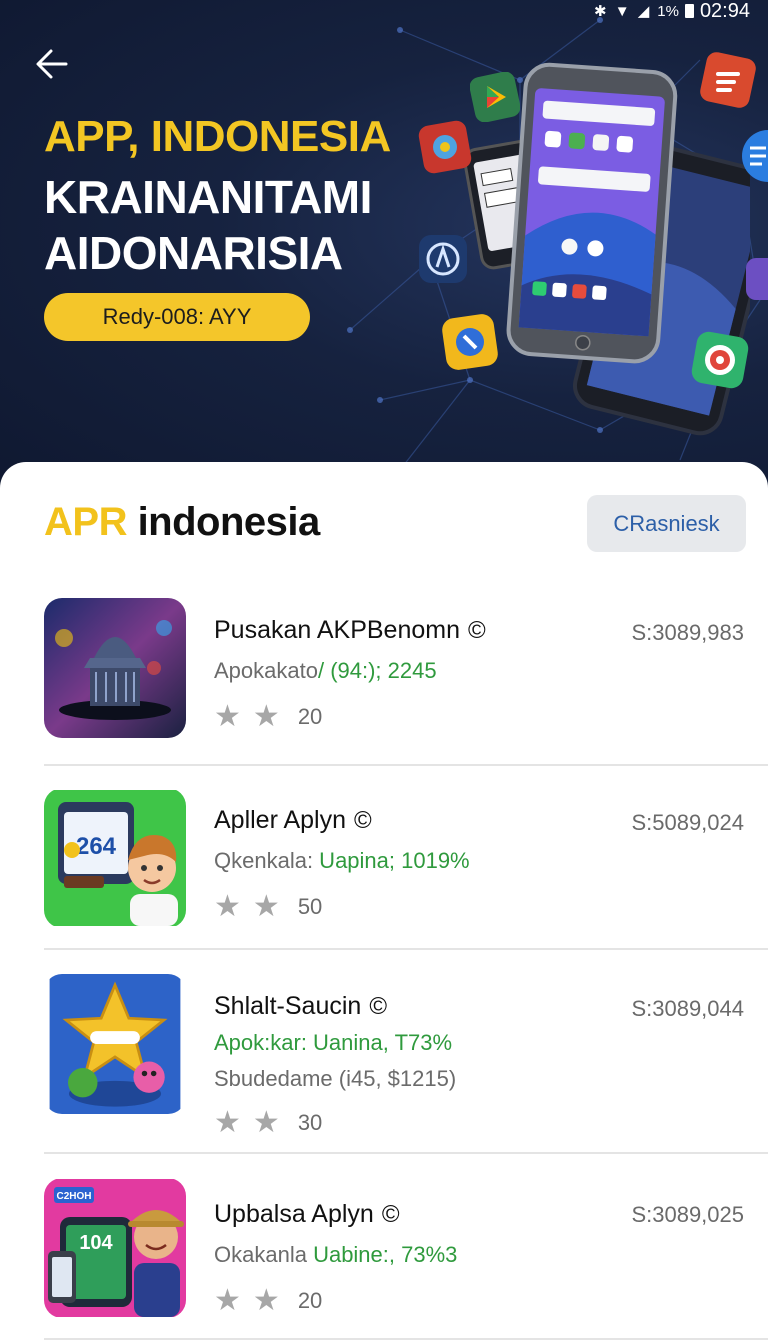  I want to click on back-arrow-icon, so click(52, 64).